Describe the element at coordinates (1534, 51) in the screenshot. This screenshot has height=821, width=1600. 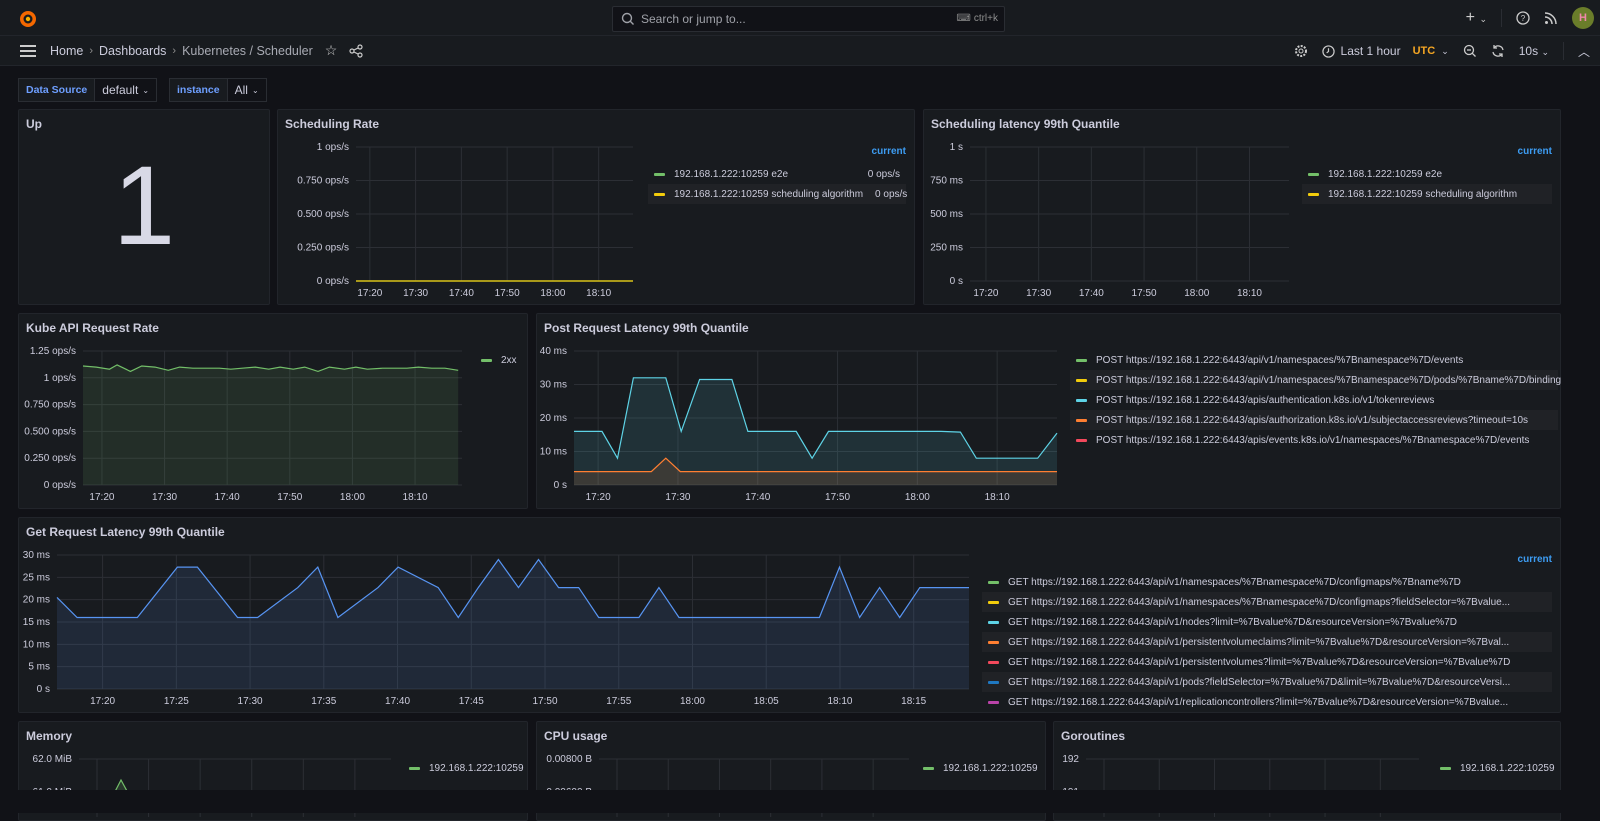
I see `refresh-interval-picker: 10s ⌄` at that location.